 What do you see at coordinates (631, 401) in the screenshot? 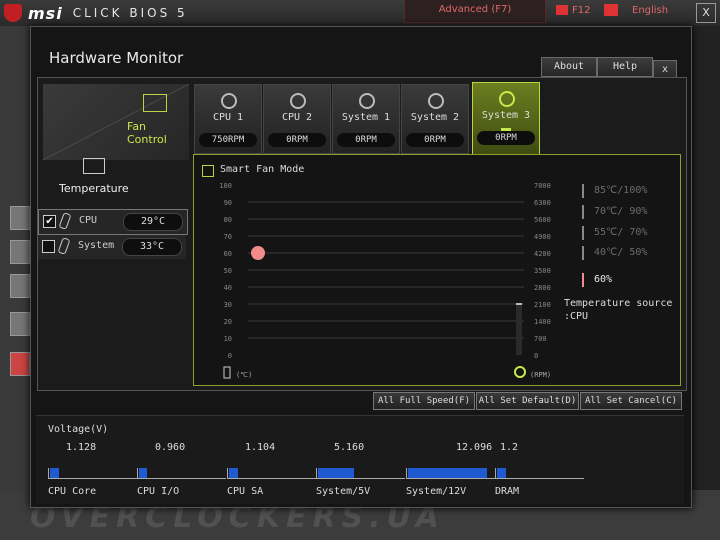
I see `all-set-cancel-button: All Set Cancel(C)` at bounding box center [631, 401].